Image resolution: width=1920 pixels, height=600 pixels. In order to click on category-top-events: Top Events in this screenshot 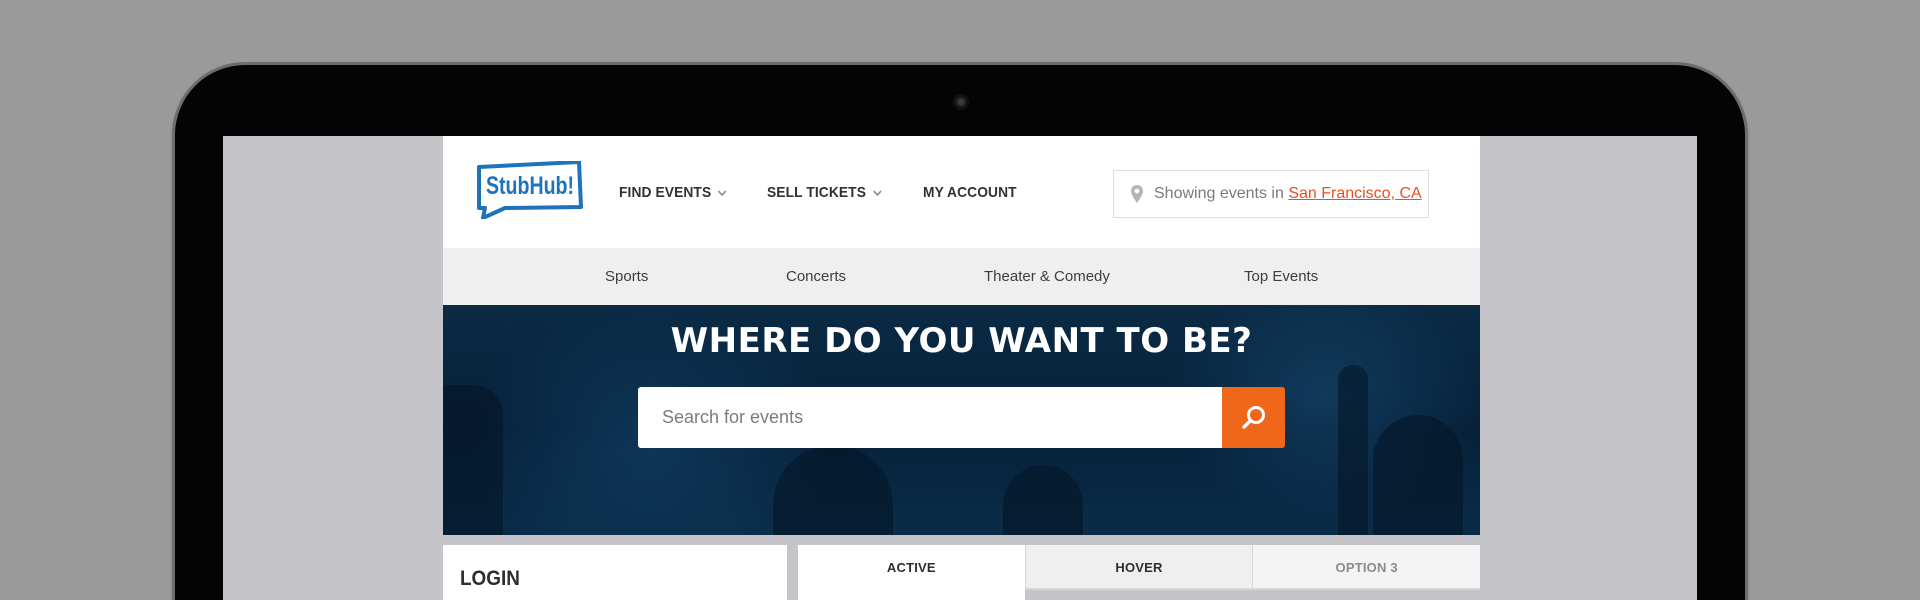, I will do `click(1281, 276)`.